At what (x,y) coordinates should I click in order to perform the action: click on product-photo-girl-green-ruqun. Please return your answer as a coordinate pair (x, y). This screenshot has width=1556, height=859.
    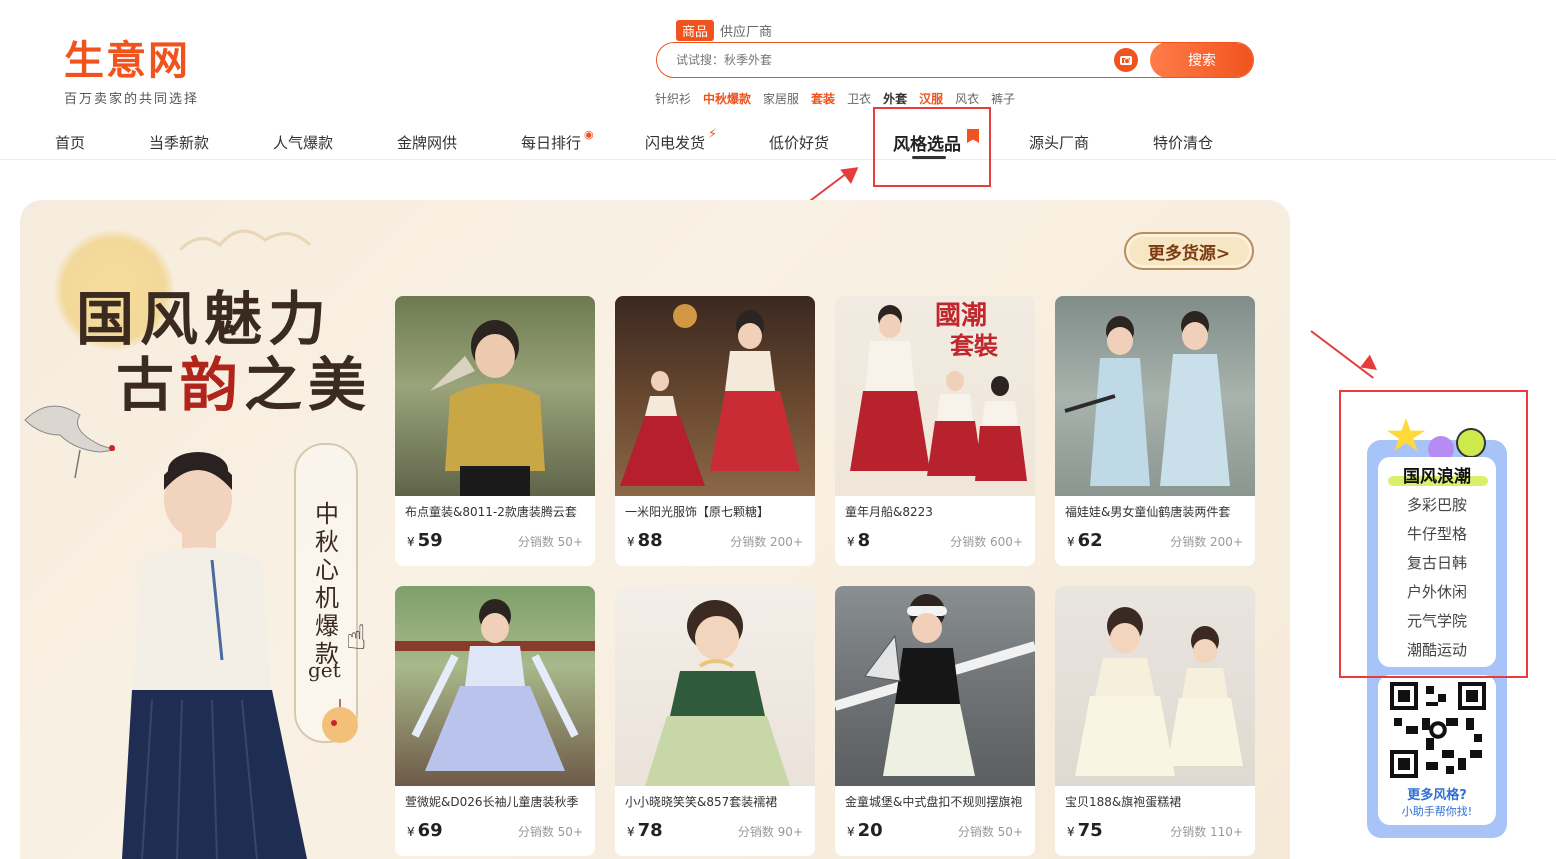
    Looking at the image, I should click on (717, 693).